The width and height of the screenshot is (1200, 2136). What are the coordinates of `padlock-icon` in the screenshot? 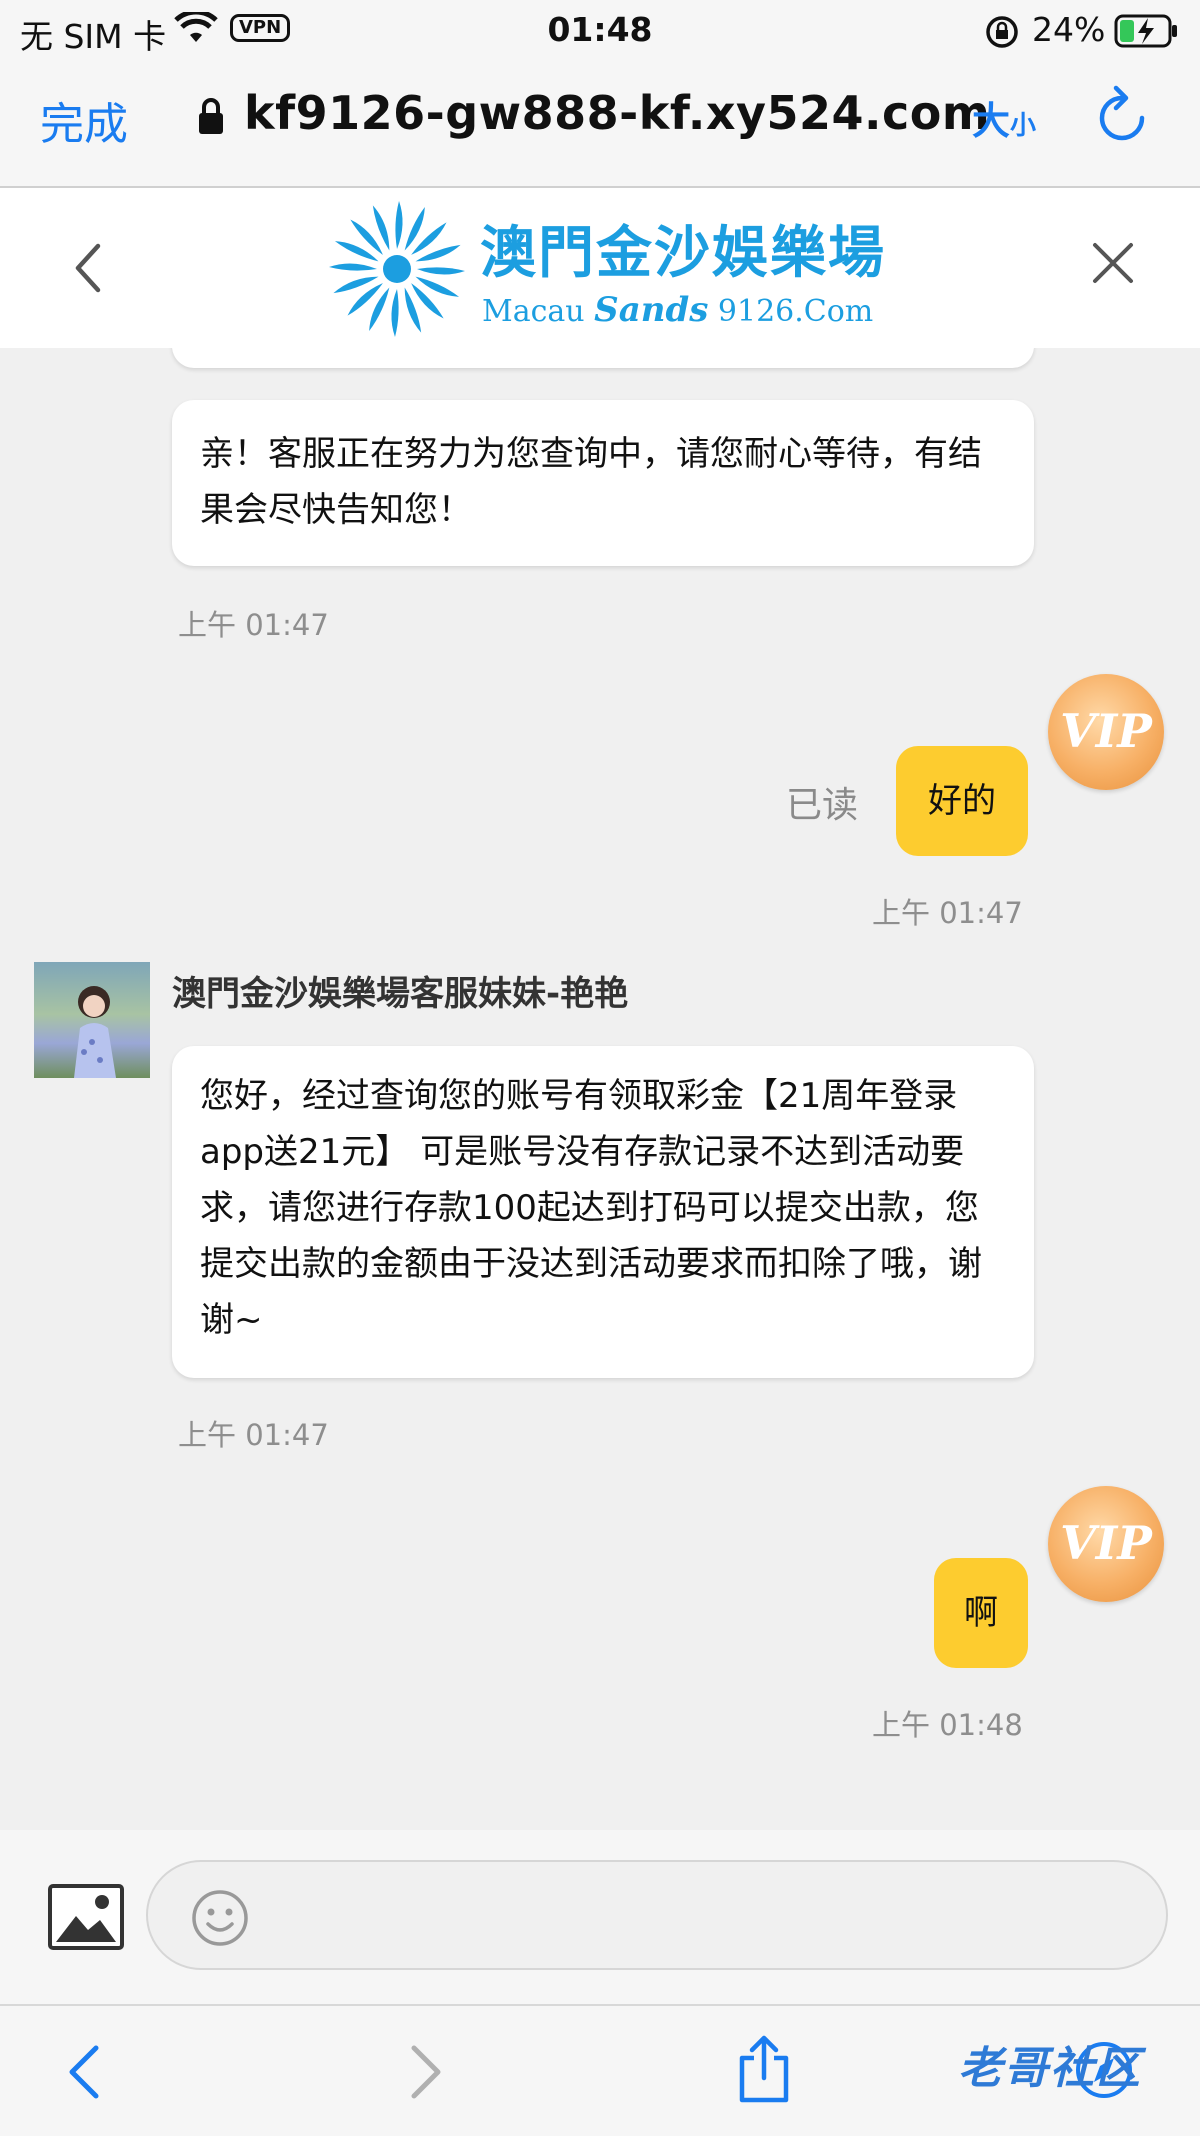 It's located at (211, 118).